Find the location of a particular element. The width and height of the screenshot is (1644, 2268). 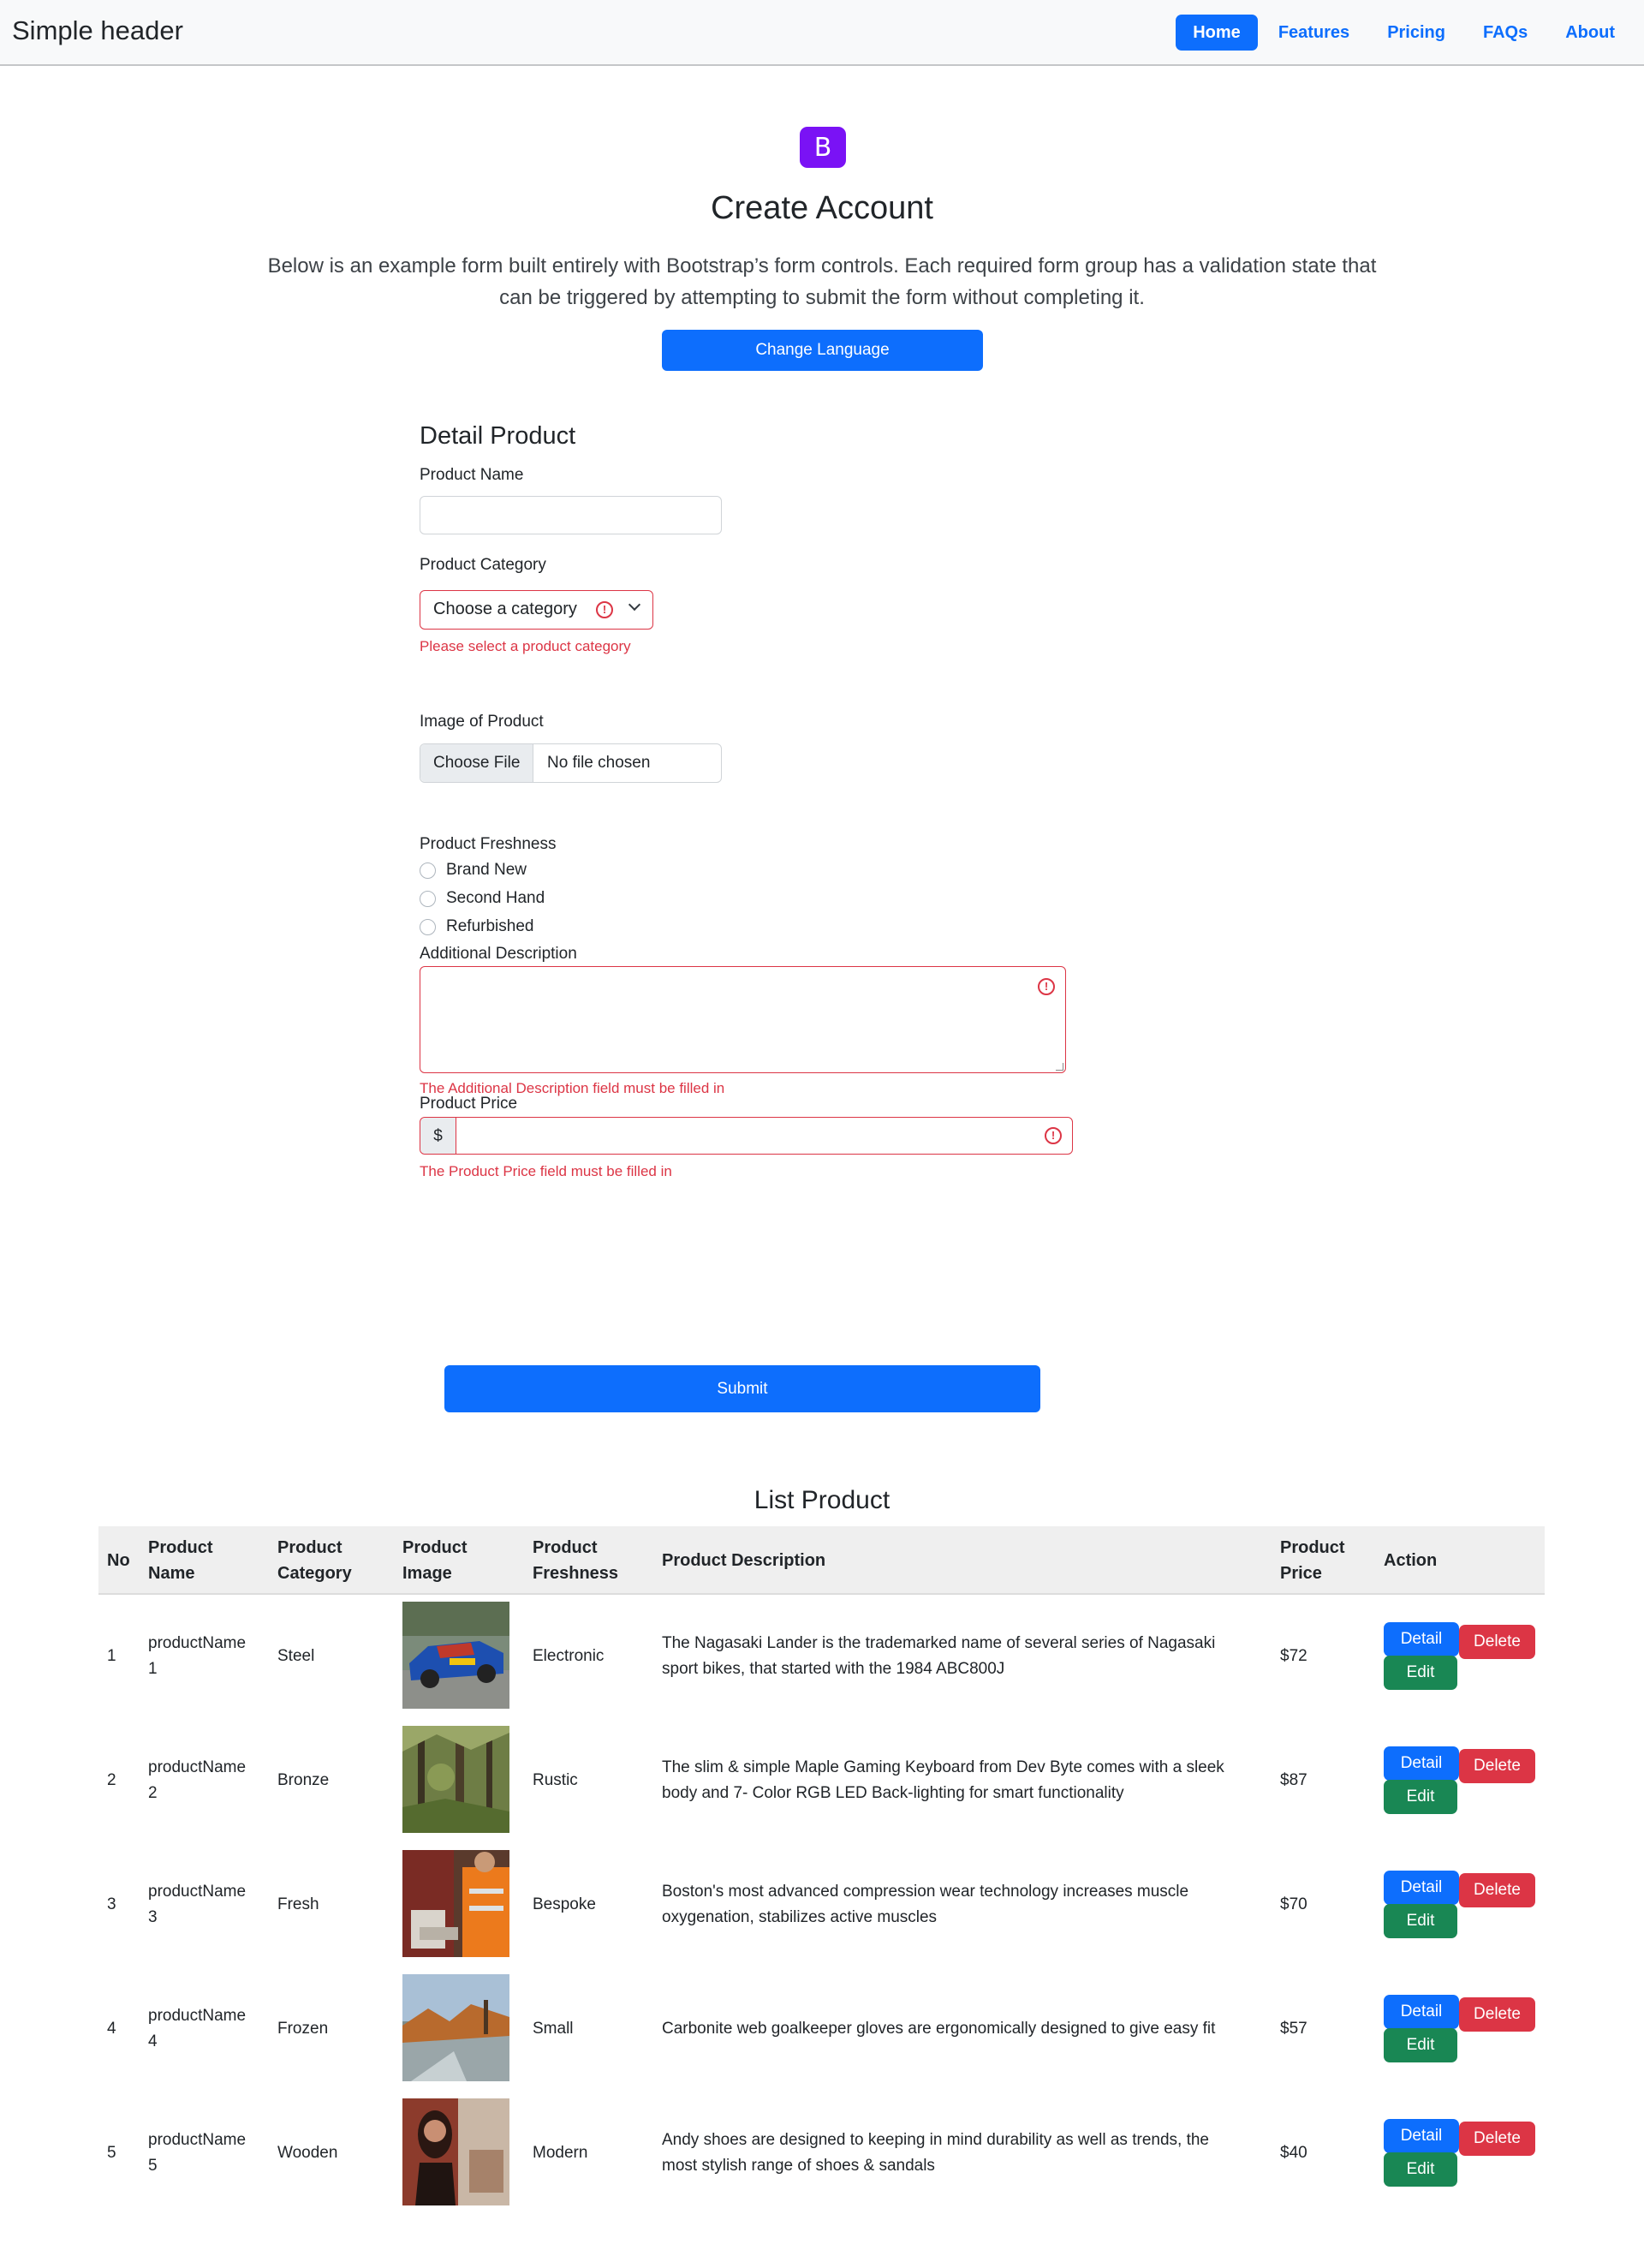

resize-handle-icon is located at coordinates (1059, 1067).